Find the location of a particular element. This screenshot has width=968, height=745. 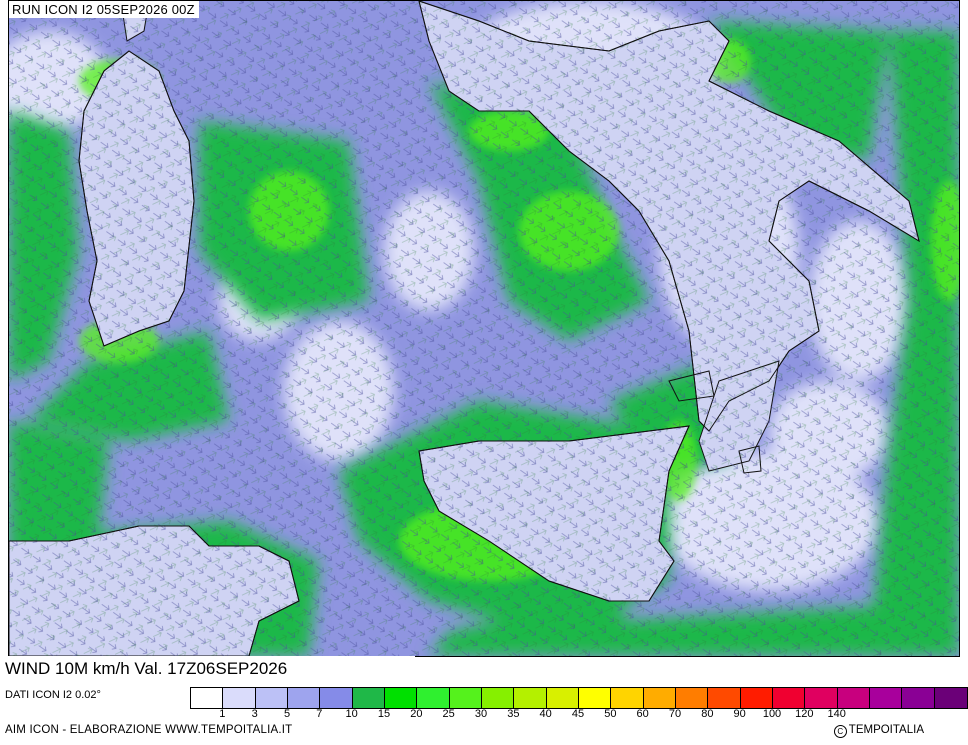

legend-tick-label: 35 is located at coordinates (513, 714).